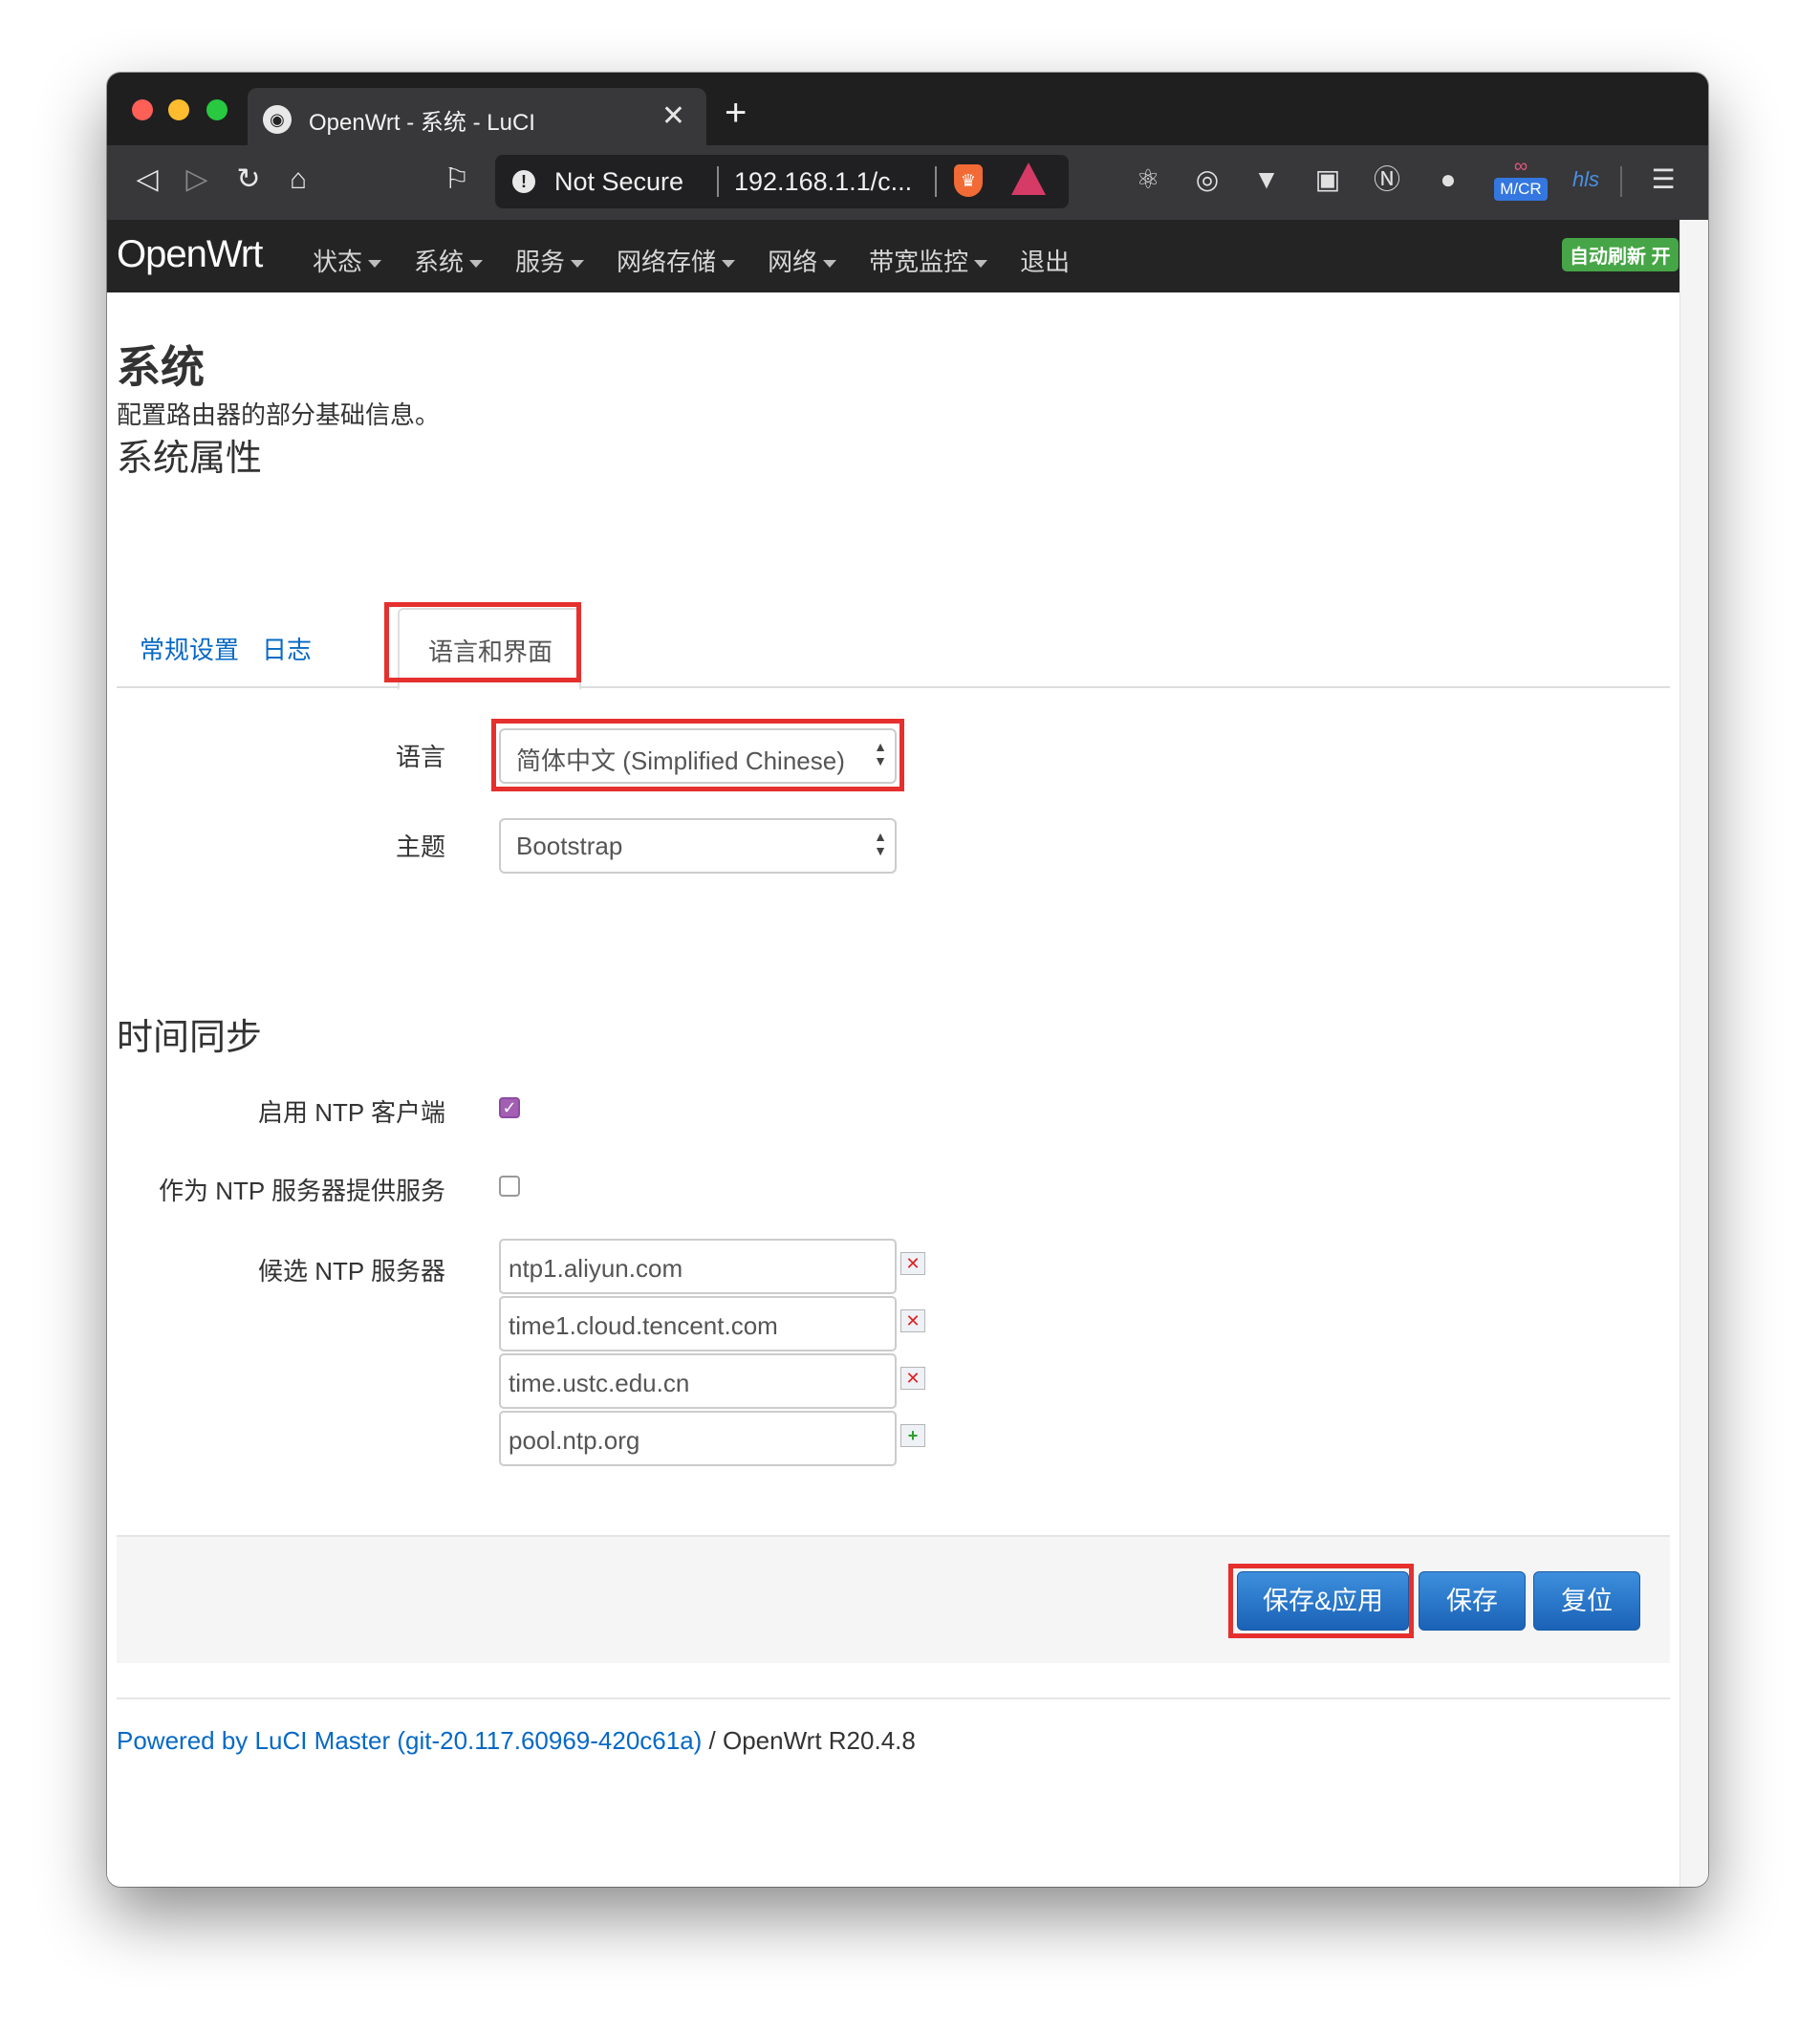 Image resolution: width=1820 pixels, height=2032 pixels. I want to click on favicon-icon: ◉, so click(277, 119).